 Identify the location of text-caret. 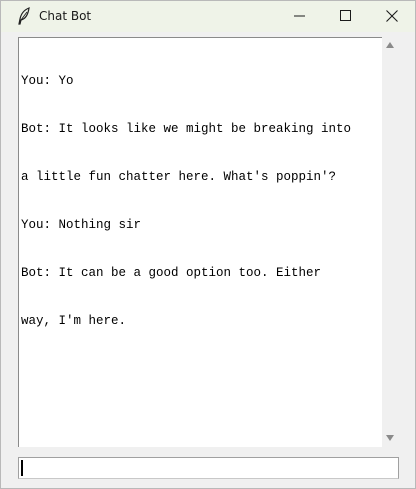
(22, 468).